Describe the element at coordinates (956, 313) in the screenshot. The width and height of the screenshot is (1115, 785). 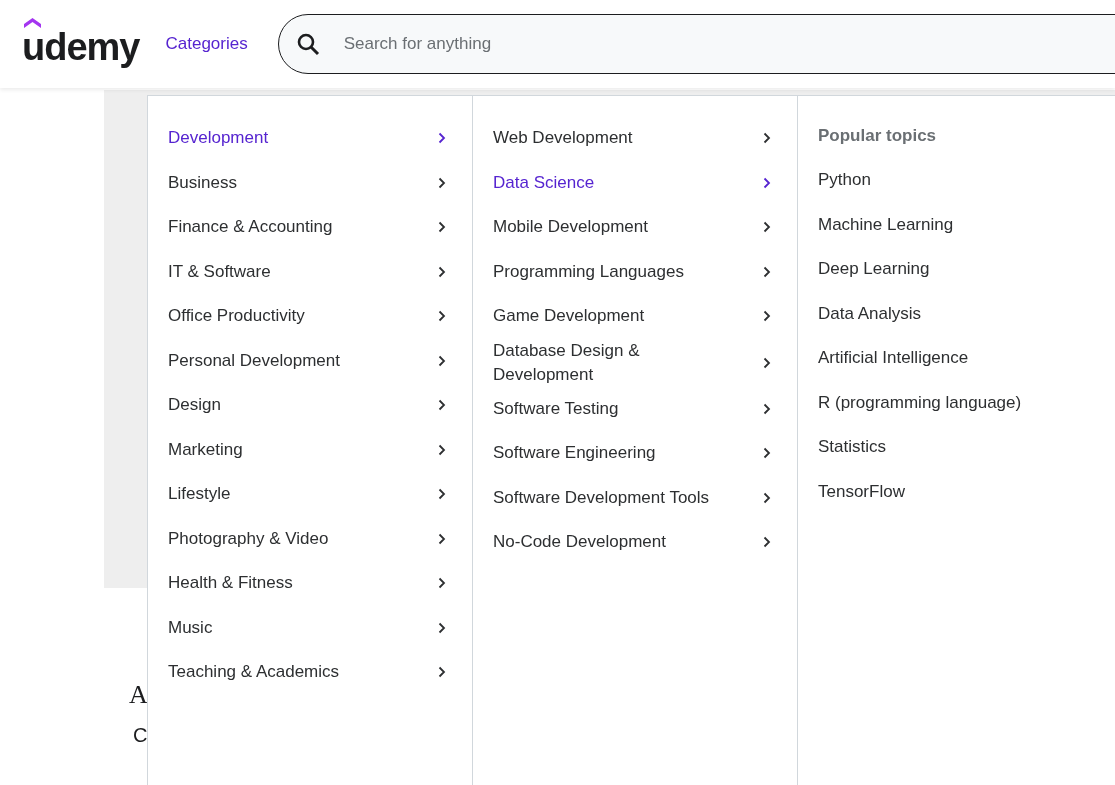
I see `topic-link: Data Analysis` at that location.